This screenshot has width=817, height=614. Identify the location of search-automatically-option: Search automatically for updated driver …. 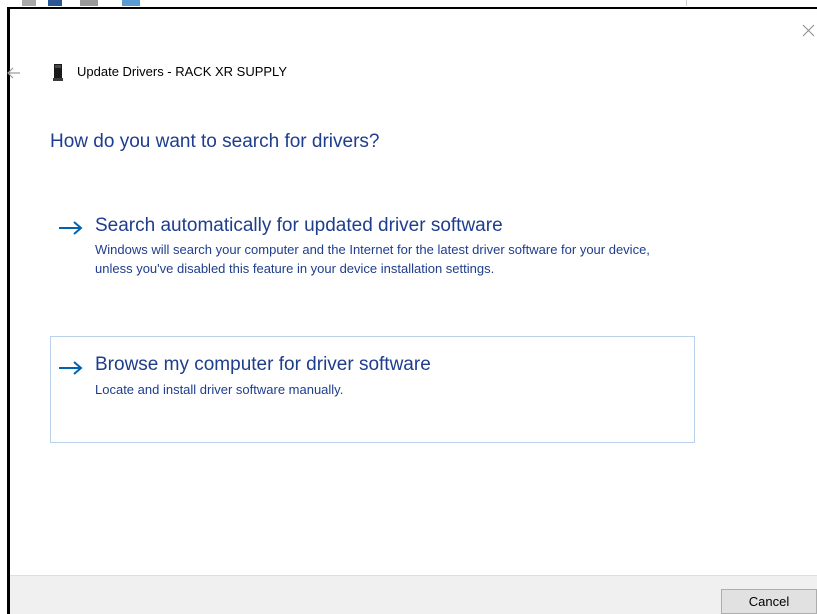
(372, 256).